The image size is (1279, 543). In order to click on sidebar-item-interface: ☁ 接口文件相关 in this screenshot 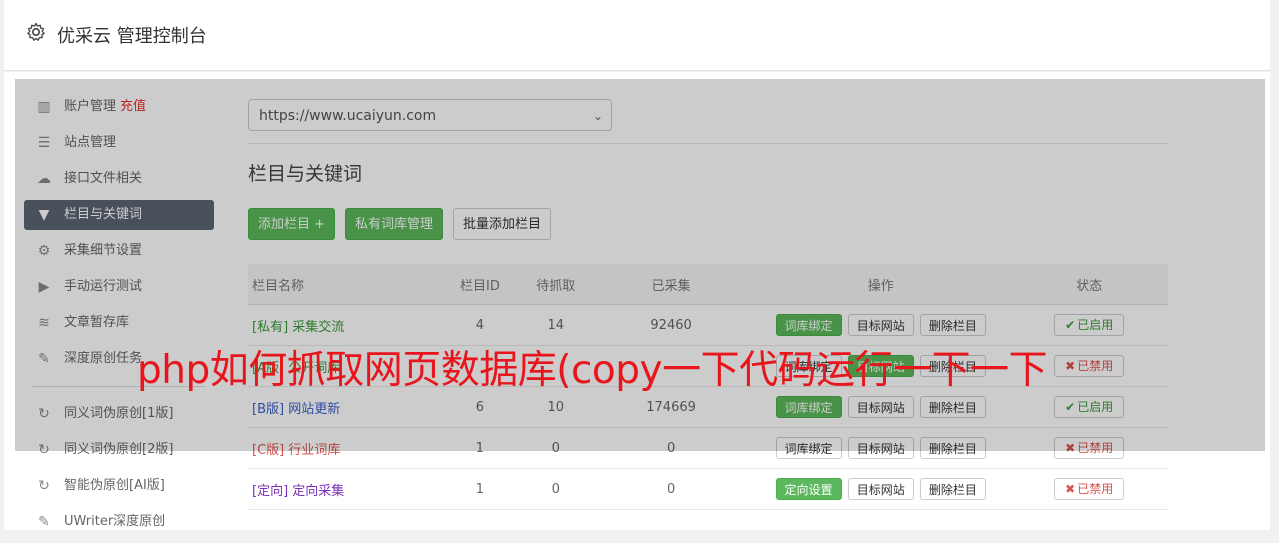, I will do `click(119, 179)`.